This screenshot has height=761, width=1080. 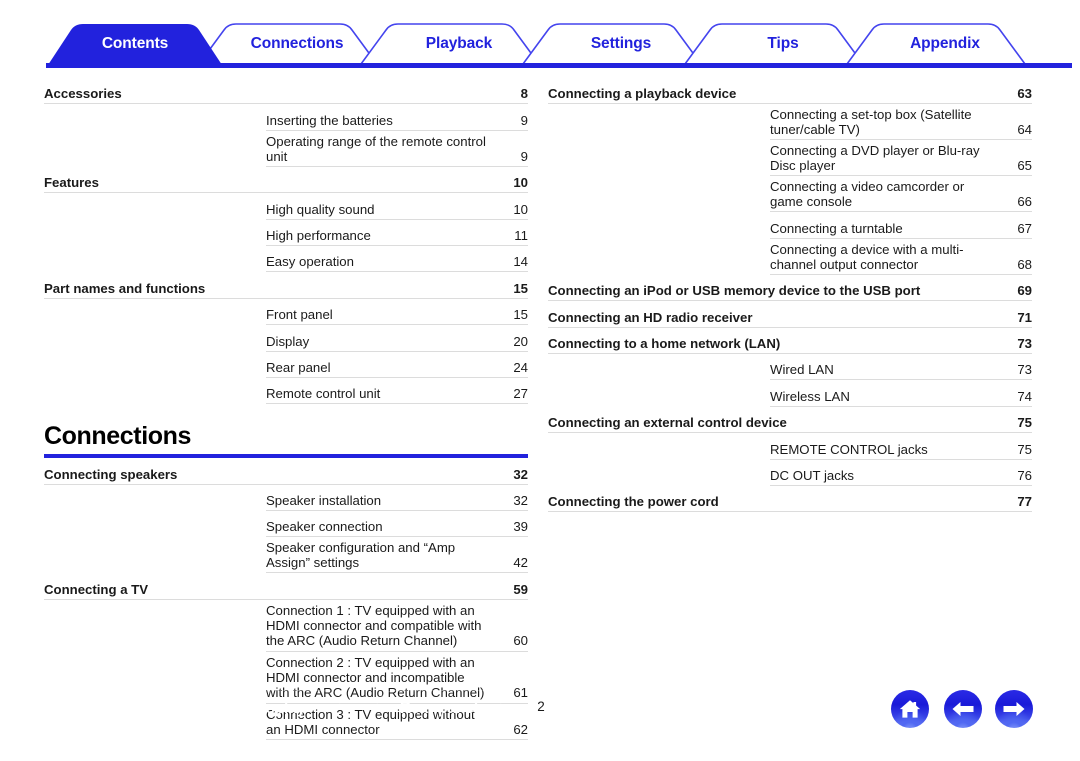 I want to click on tab-connections: Connections, so click(x=297, y=44).